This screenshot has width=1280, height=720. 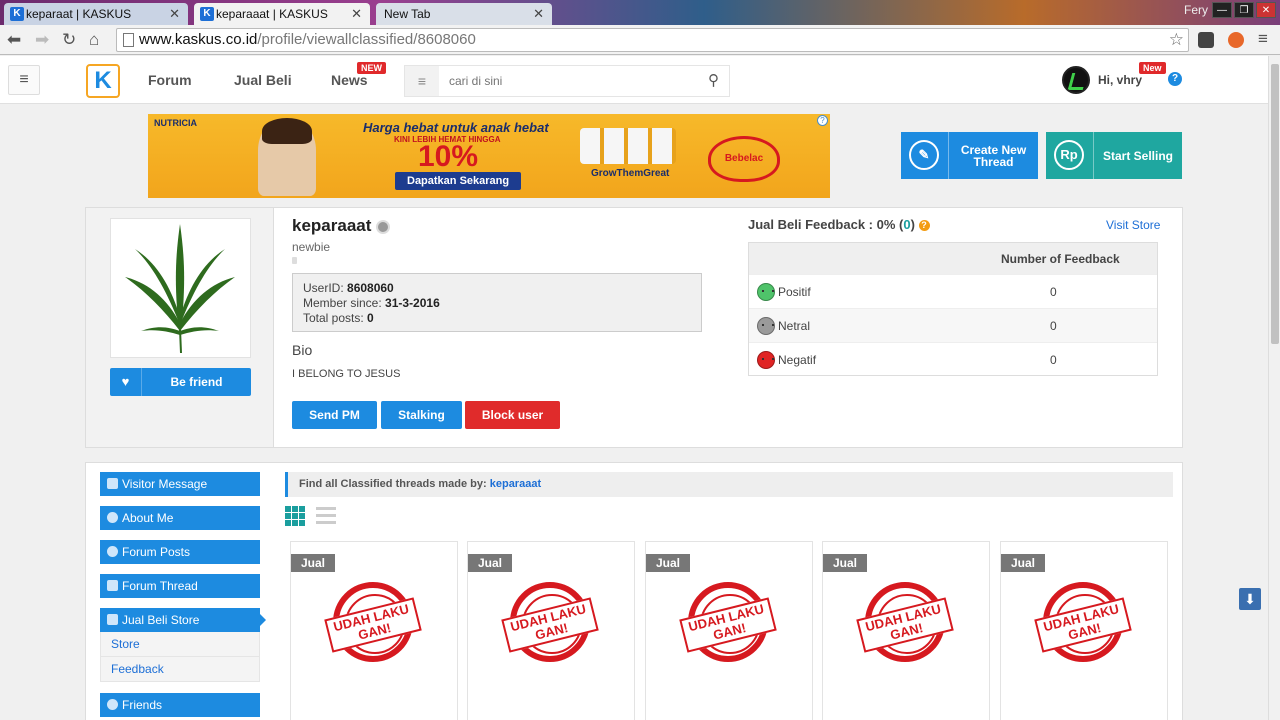 I want to click on window-controls: — ❐ ✕, so click(x=1244, y=10).